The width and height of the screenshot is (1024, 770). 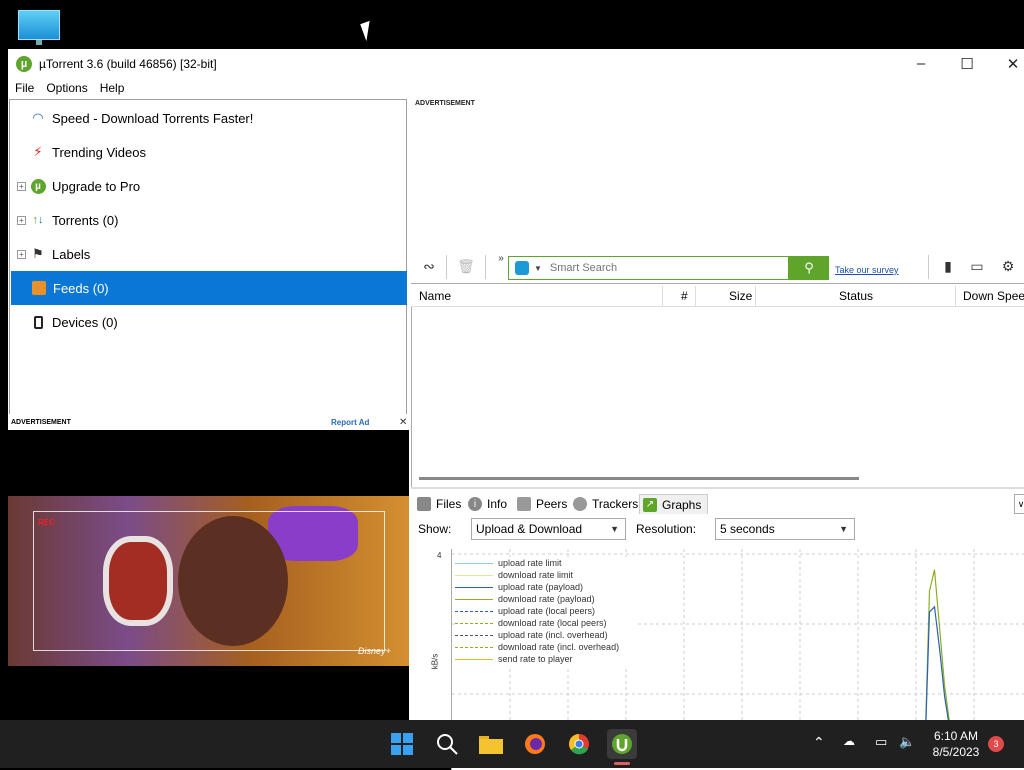 What do you see at coordinates (439, 555) in the screenshot?
I see `y-tick-max: 4` at bounding box center [439, 555].